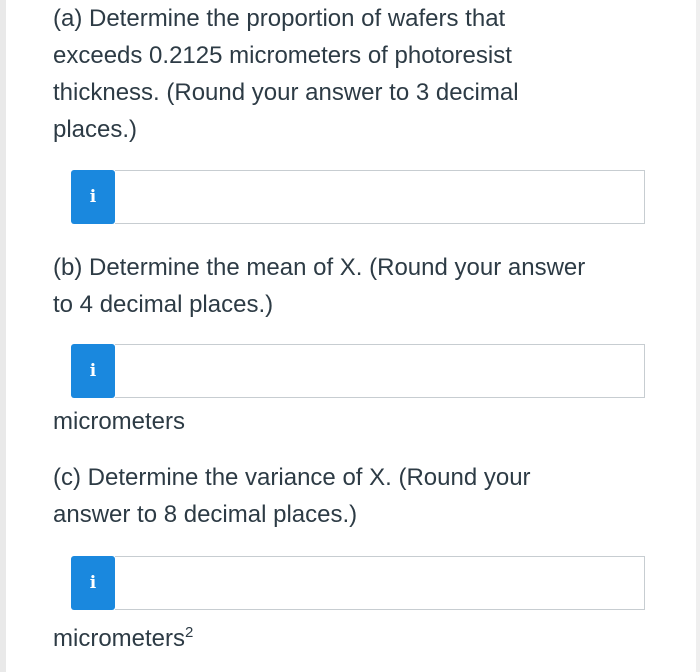  What do you see at coordinates (380, 583) in the screenshot?
I see `answer-c-input` at bounding box center [380, 583].